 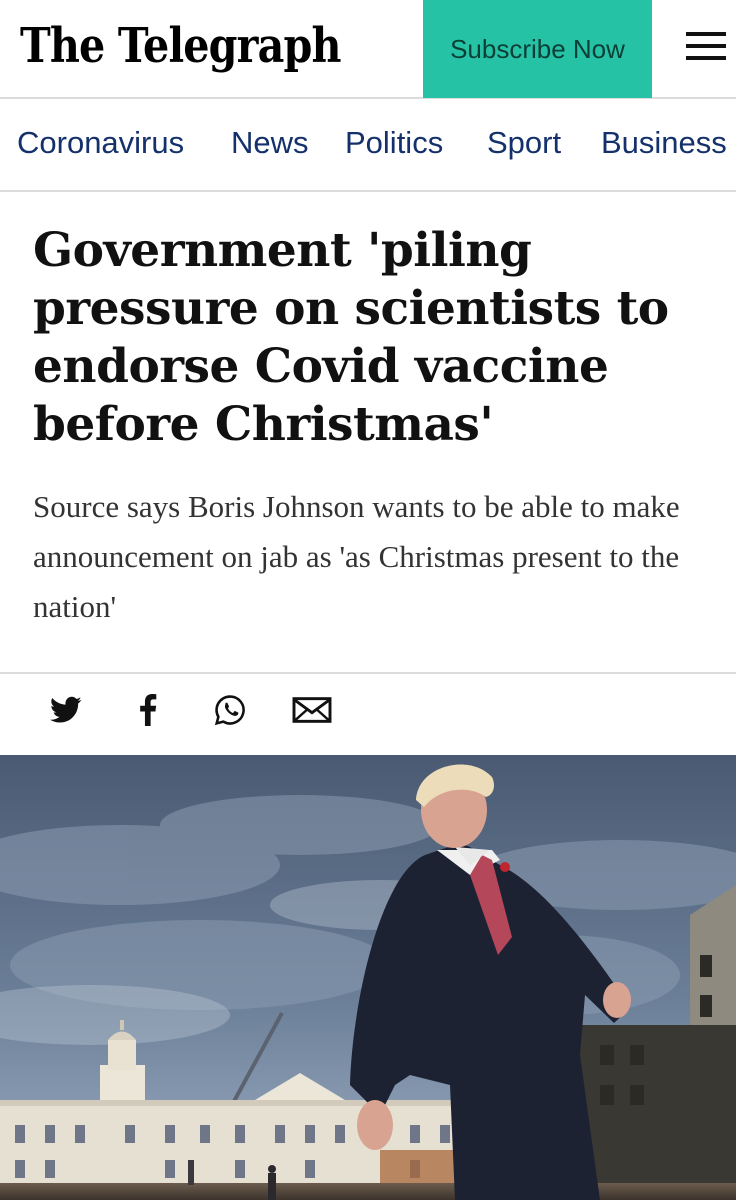 What do you see at coordinates (270, 143) in the screenshot?
I see `nav-item-news: News` at bounding box center [270, 143].